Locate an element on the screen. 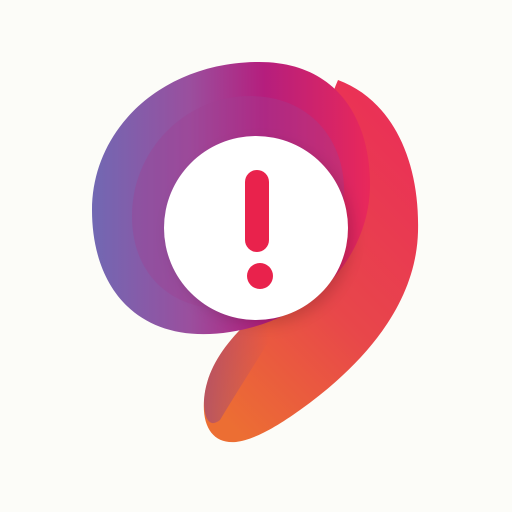 The height and width of the screenshot is (512, 512). exclamation-bar is located at coordinates (257, 211).